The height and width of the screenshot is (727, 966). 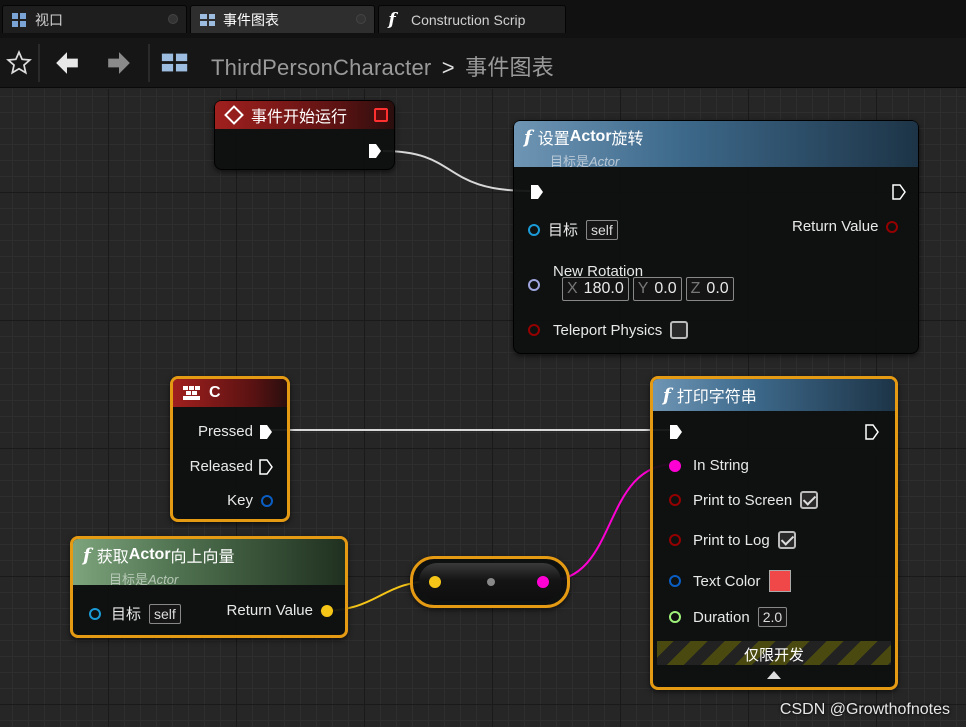 I want to click on rotation-z-field: Z 0.0, so click(x=709, y=289).